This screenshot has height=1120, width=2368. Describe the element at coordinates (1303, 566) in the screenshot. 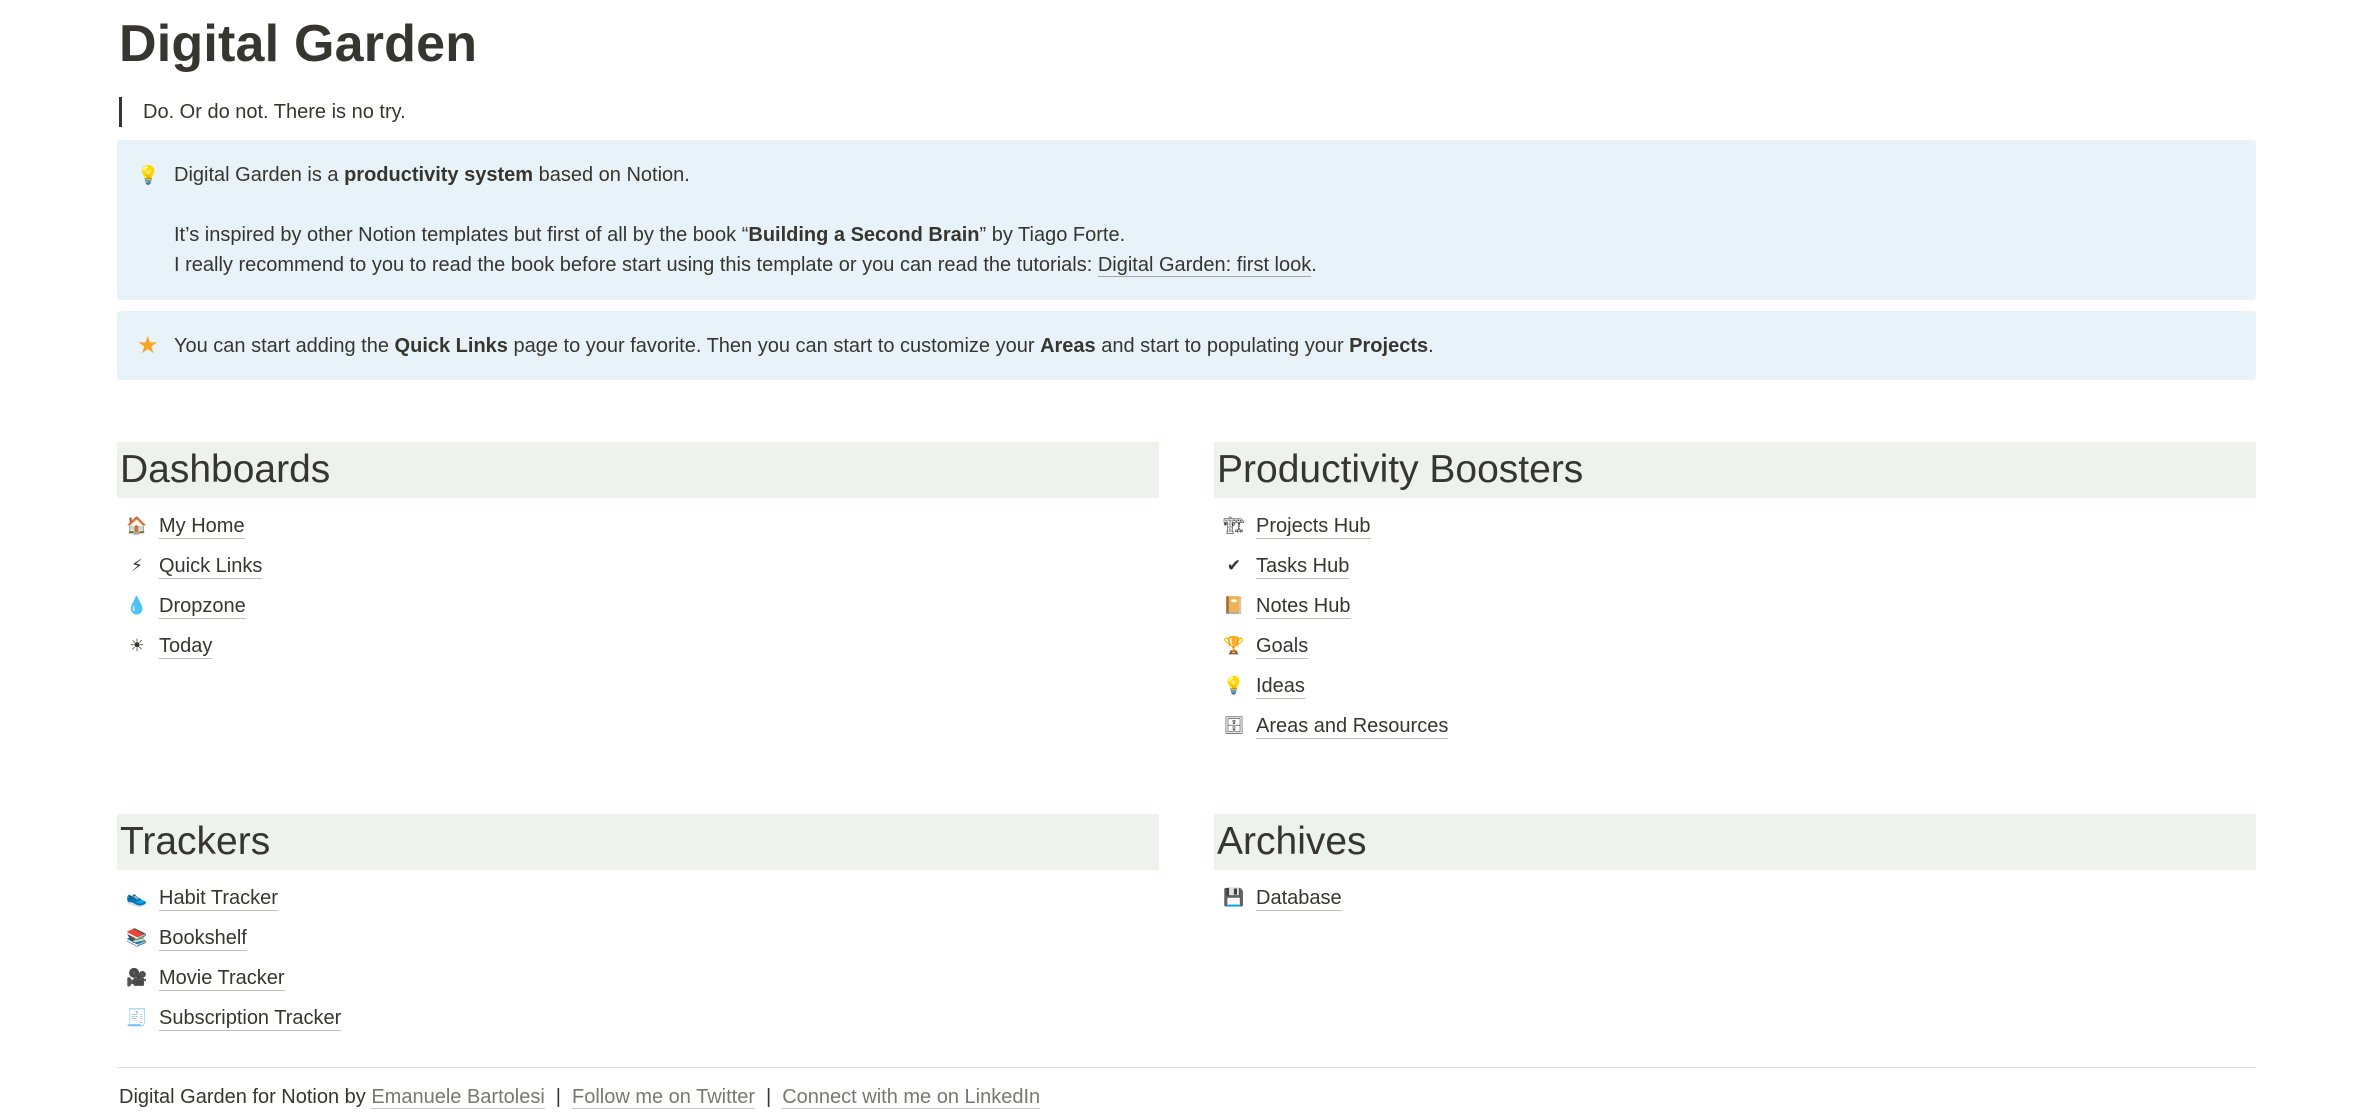

I see `page-link-label: Tasks Hub` at that location.